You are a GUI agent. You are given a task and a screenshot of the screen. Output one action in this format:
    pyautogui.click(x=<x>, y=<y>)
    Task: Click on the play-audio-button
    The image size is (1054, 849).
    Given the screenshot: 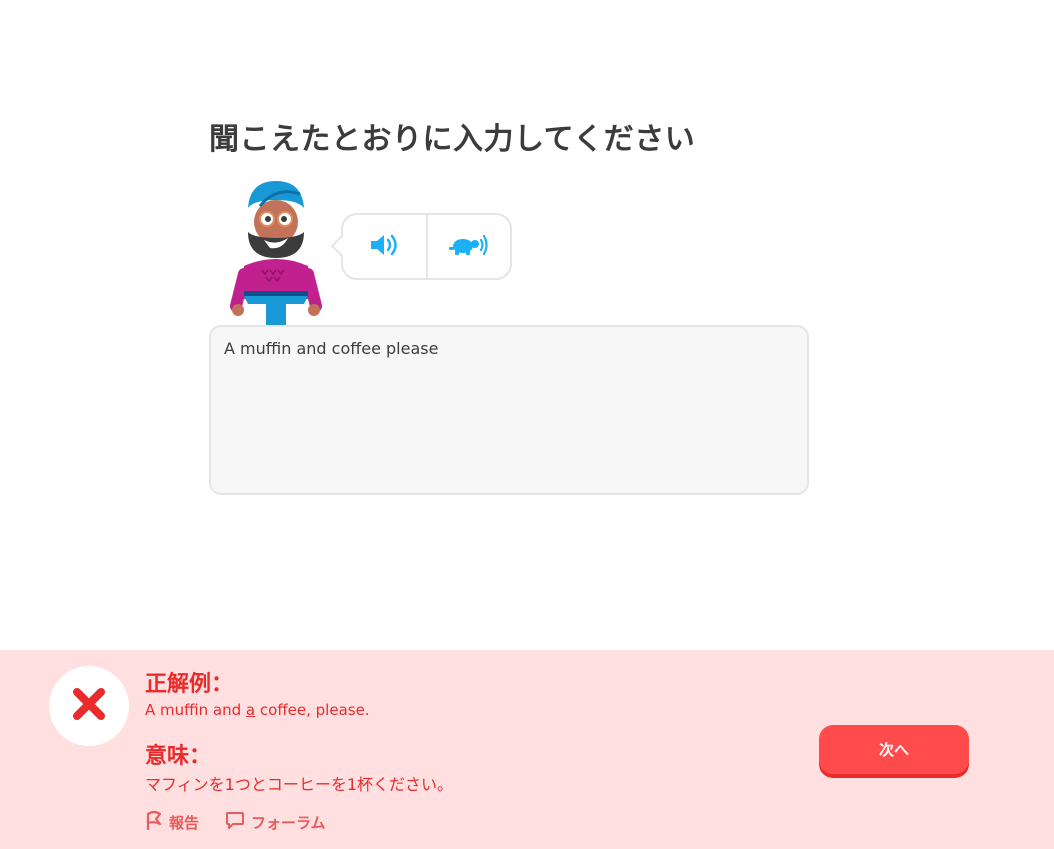 What is the action you would take?
    pyautogui.click(x=384, y=246)
    